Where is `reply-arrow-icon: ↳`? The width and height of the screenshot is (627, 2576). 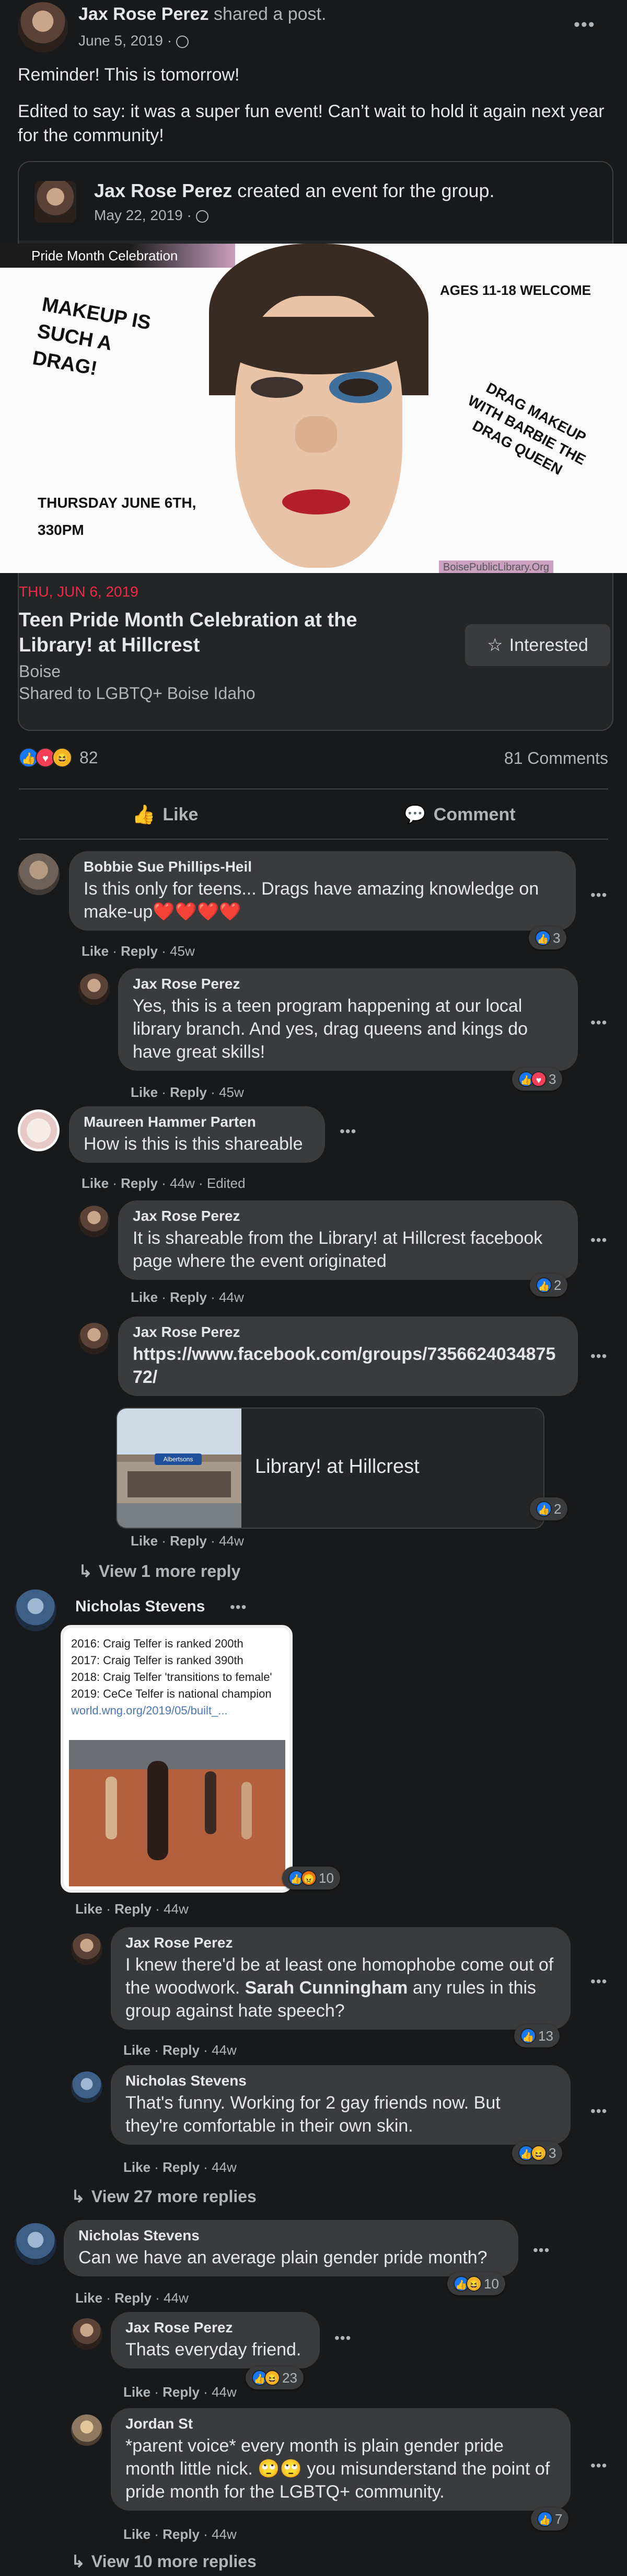
reply-arrow-icon: ↳ is located at coordinates (78, 2561).